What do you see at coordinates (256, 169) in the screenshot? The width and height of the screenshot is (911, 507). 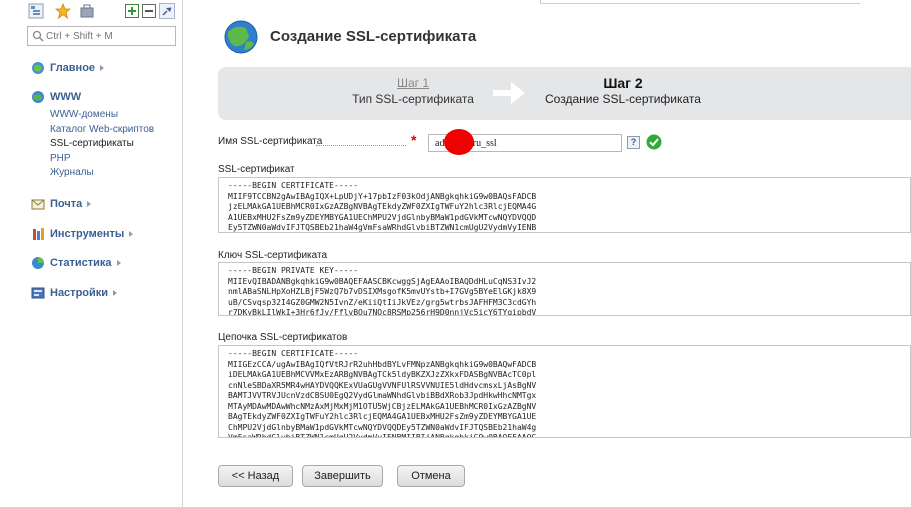 I see `certificate-label: SSL-сертификат` at bounding box center [256, 169].